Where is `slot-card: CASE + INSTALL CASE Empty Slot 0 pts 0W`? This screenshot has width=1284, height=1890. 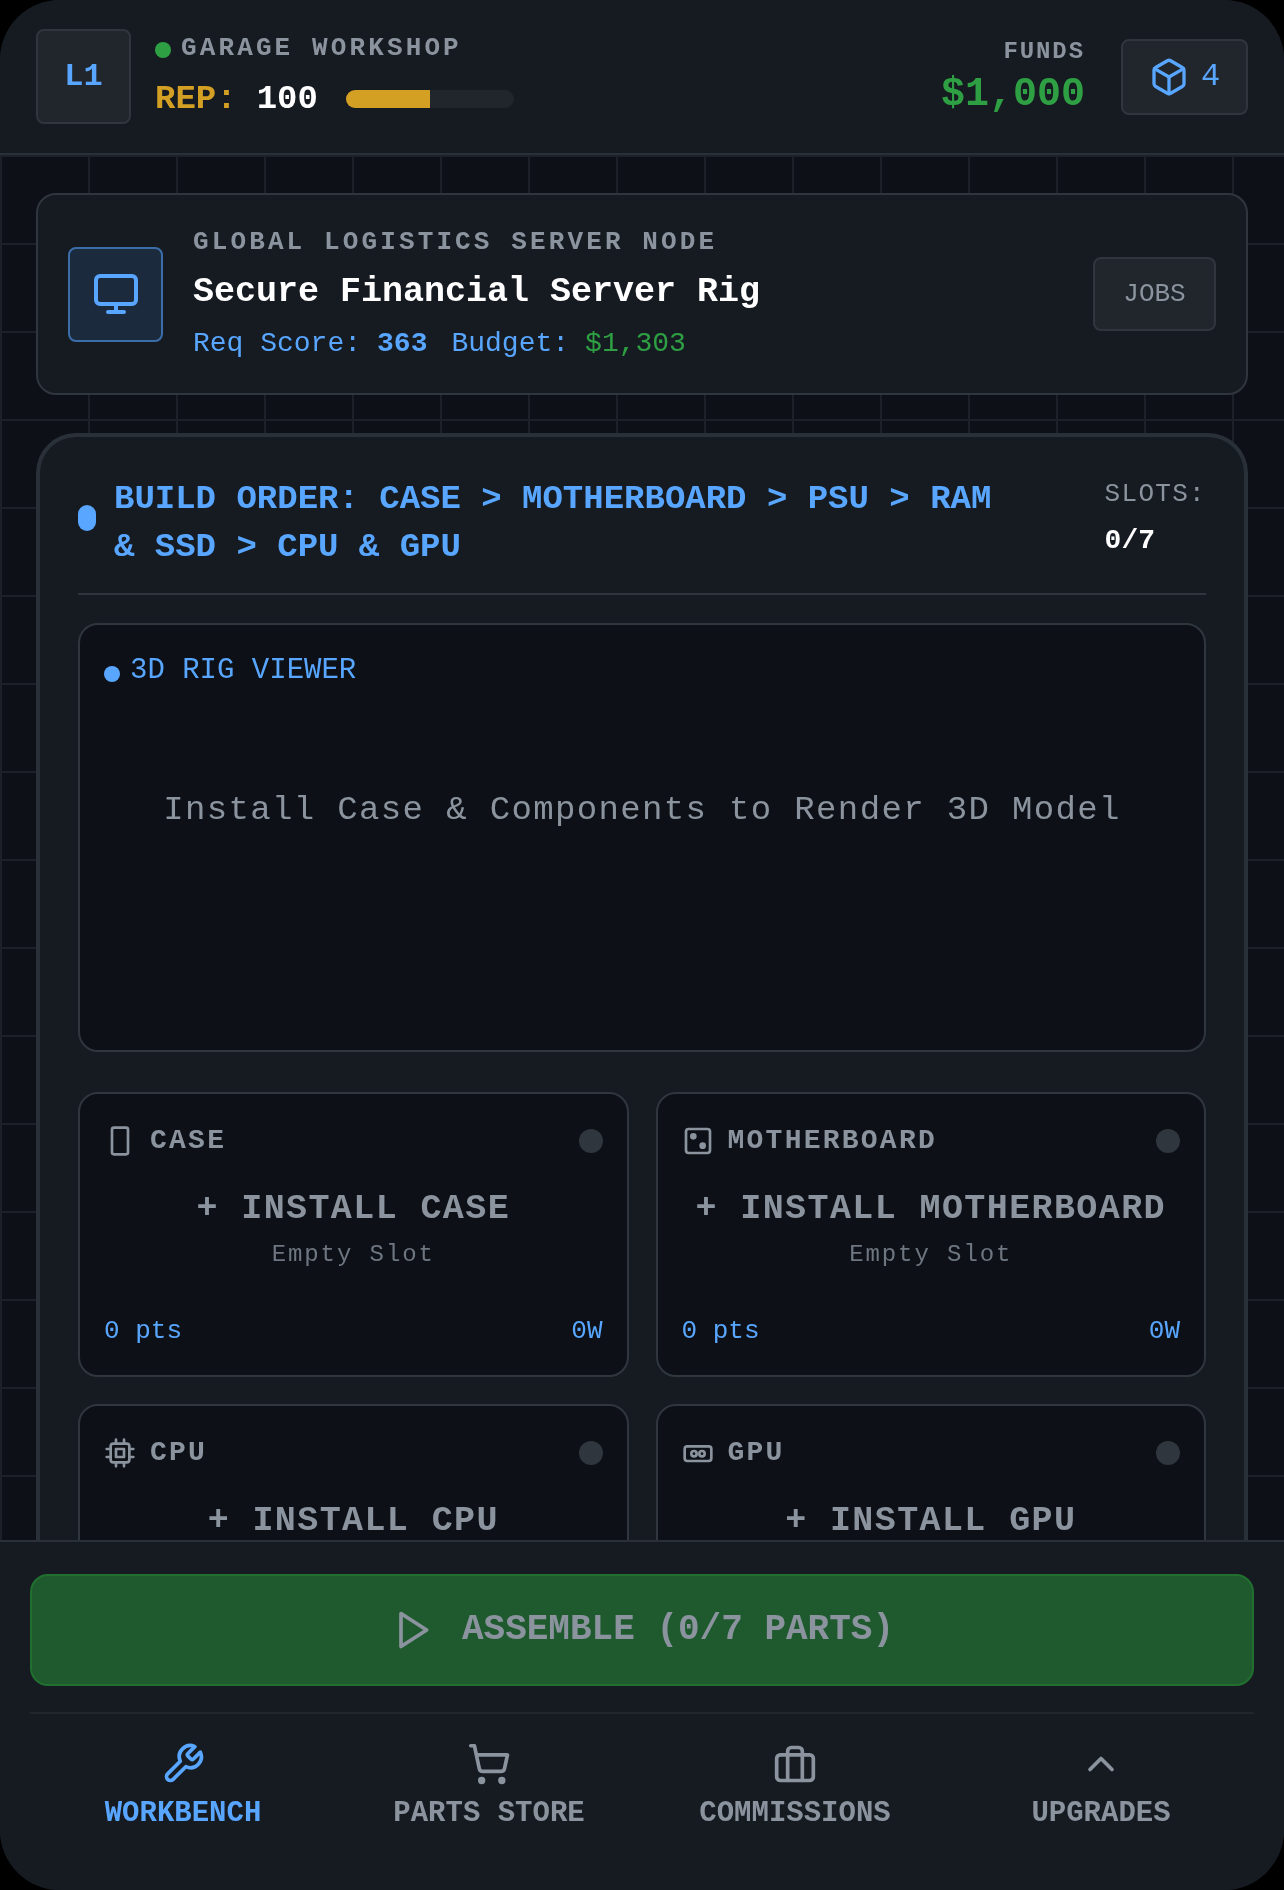
slot-card: CASE + INSTALL CASE Empty Slot 0 pts 0W is located at coordinates (353, 1234).